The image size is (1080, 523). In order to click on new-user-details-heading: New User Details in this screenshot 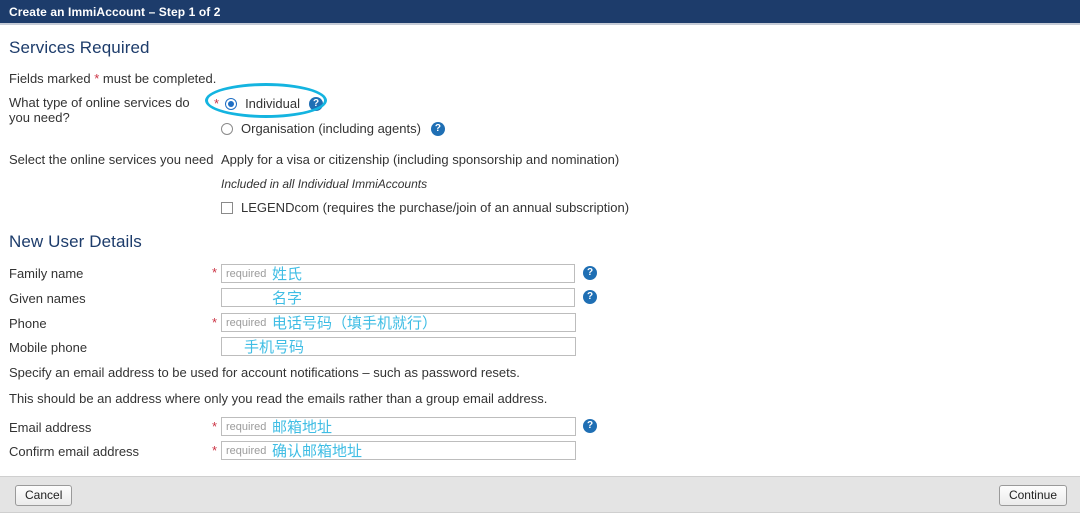, I will do `click(75, 241)`.